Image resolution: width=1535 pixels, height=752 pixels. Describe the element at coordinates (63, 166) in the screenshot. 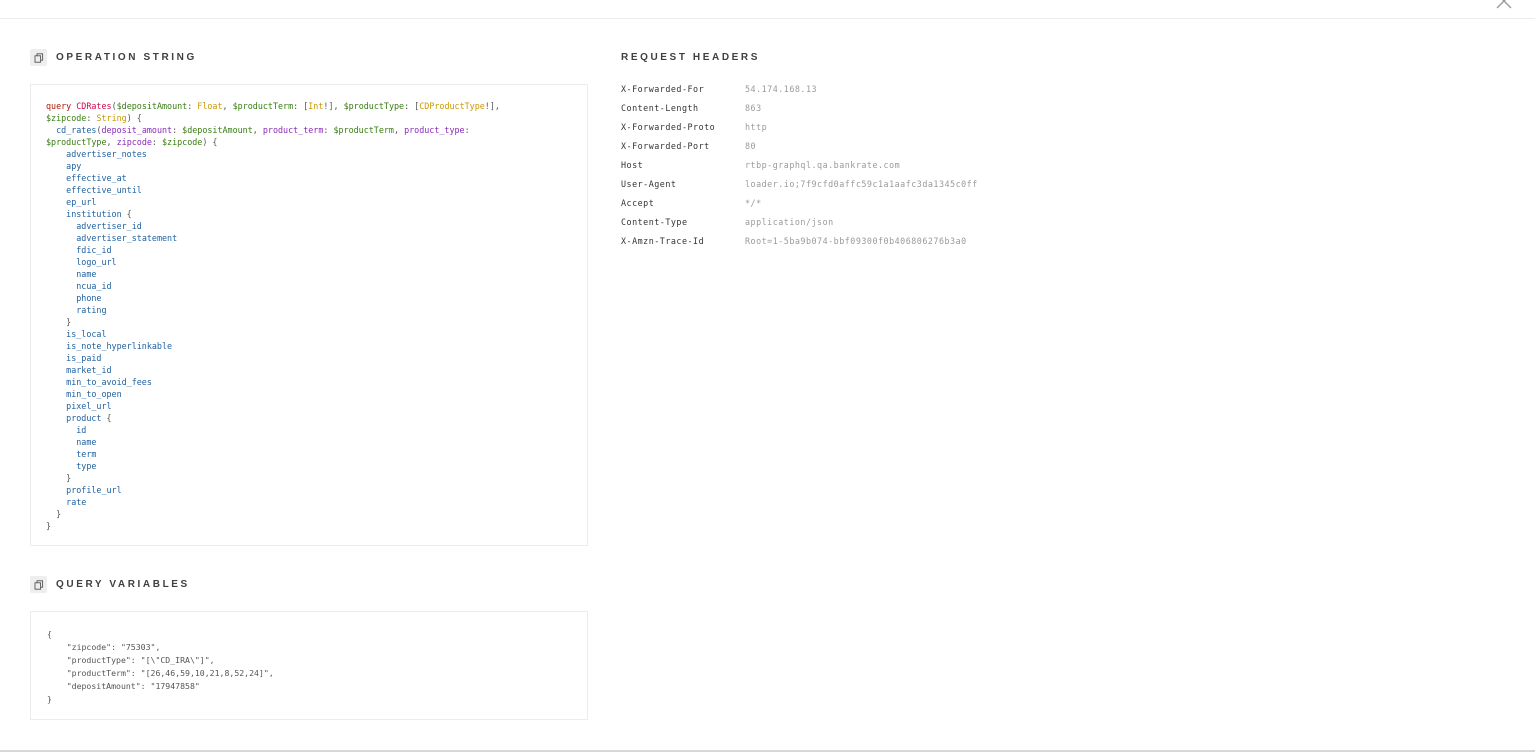

I see `code-line: apy` at that location.